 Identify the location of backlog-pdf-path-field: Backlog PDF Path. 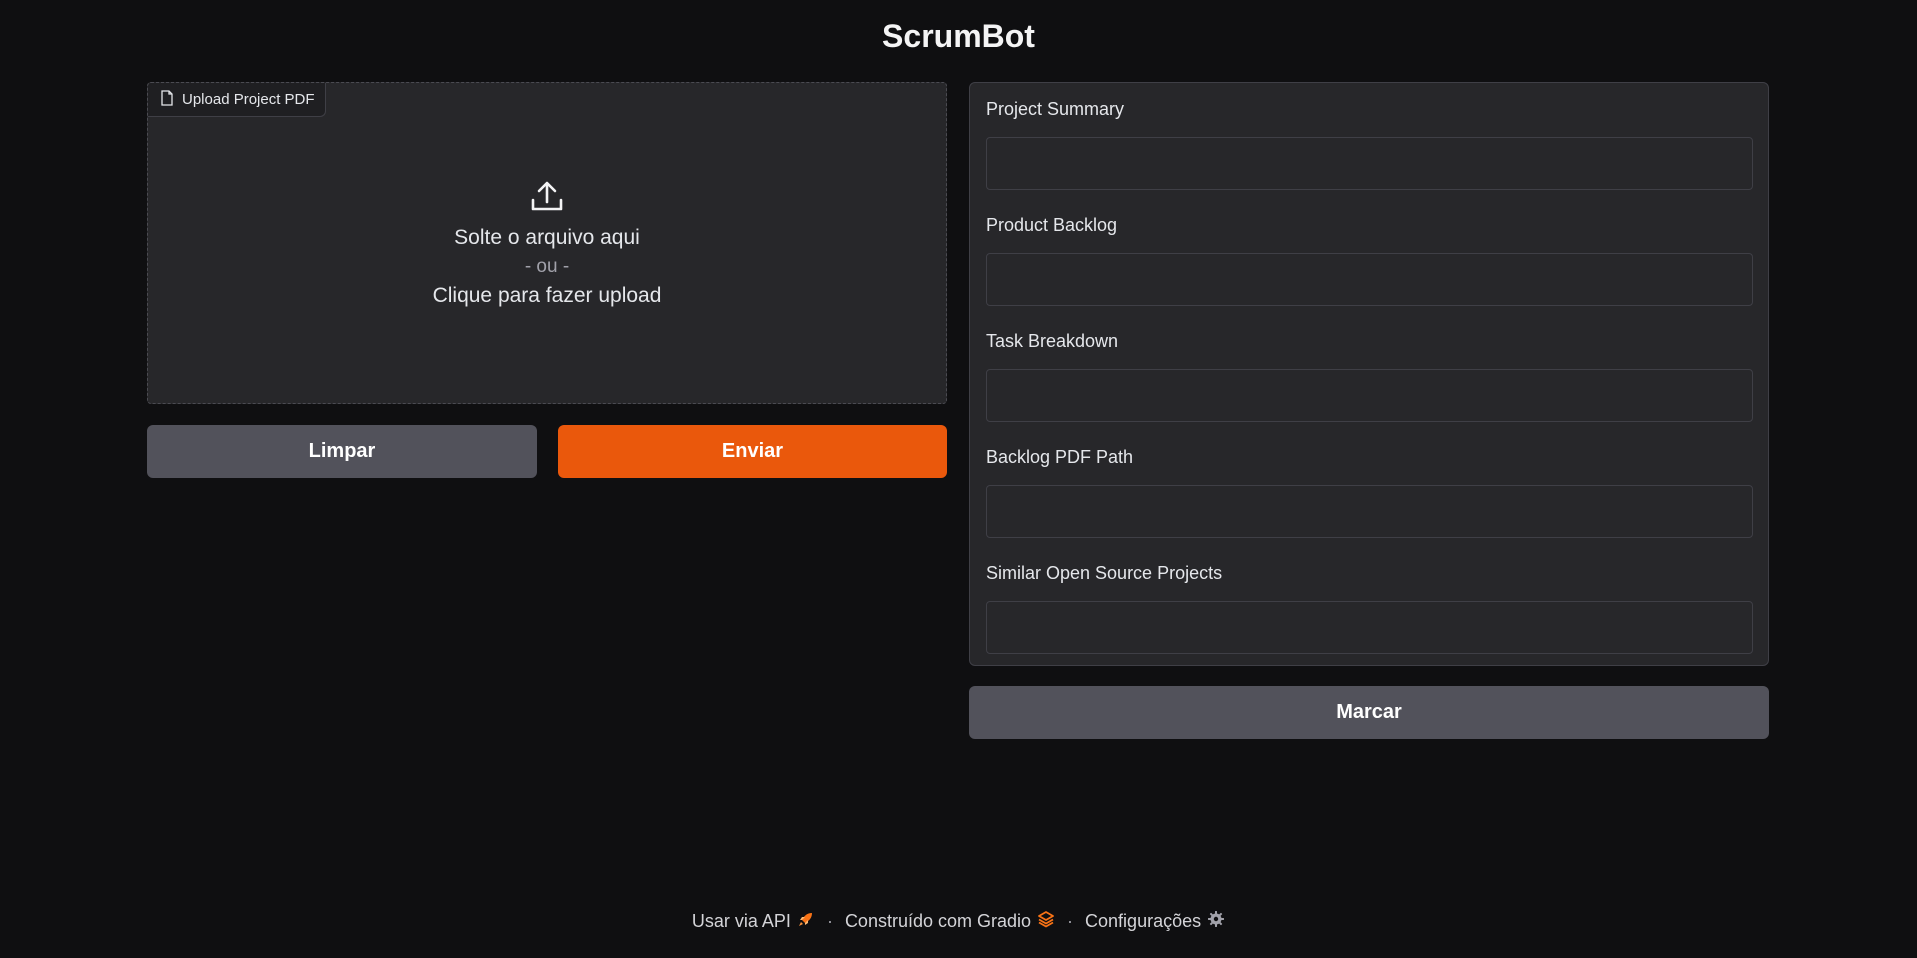
(1369, 492).